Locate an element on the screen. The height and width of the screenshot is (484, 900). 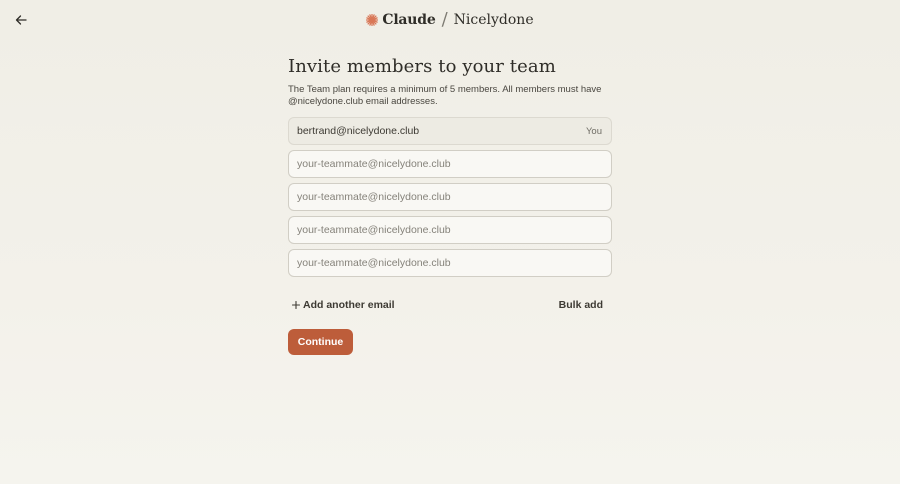
brand-name: Claude is located at coordinates (409, 19).